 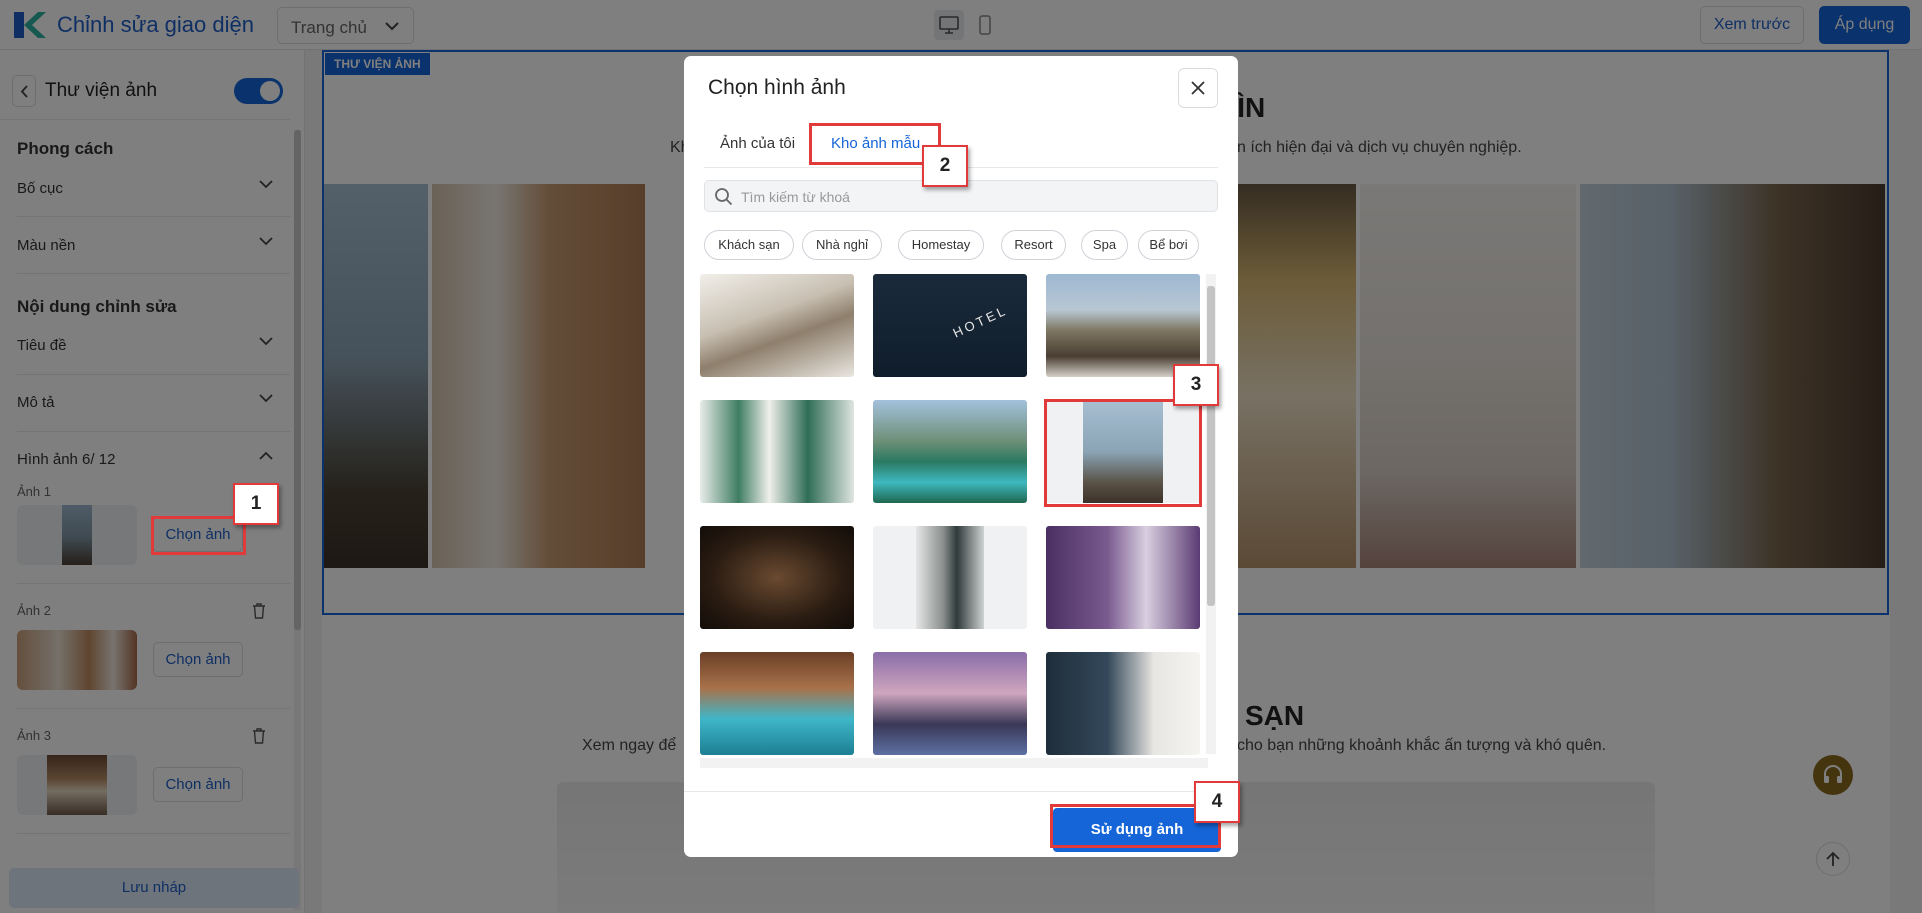 What do you see at coordinates (842, 245) in the screenshot?
I see `chip-guesthouse: Nhà nghỉ` at bounding box center [842, 245].